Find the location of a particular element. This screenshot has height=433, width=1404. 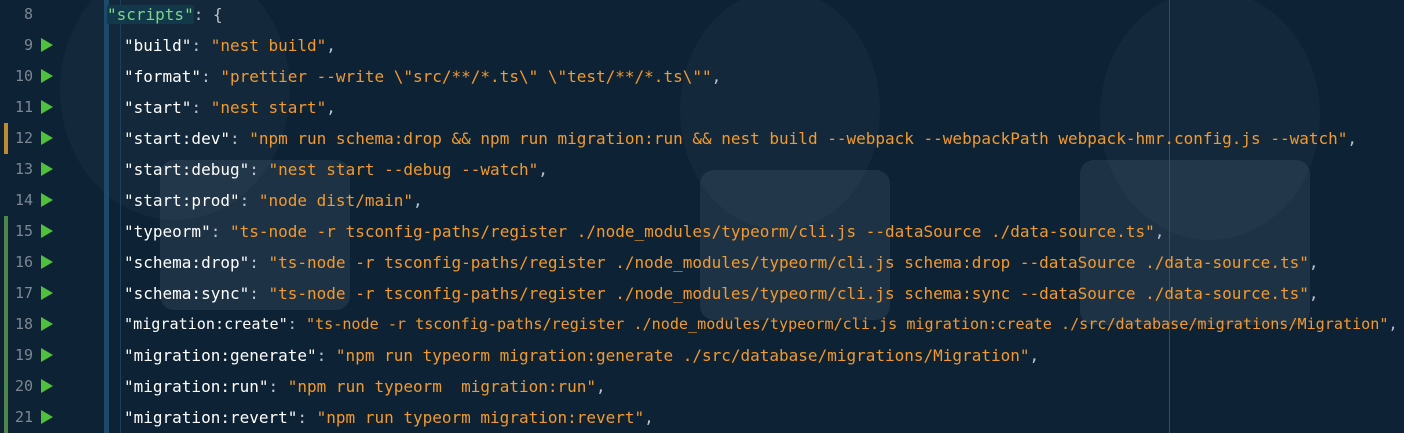

line-number: 20 is located at coordinates (23, 386).